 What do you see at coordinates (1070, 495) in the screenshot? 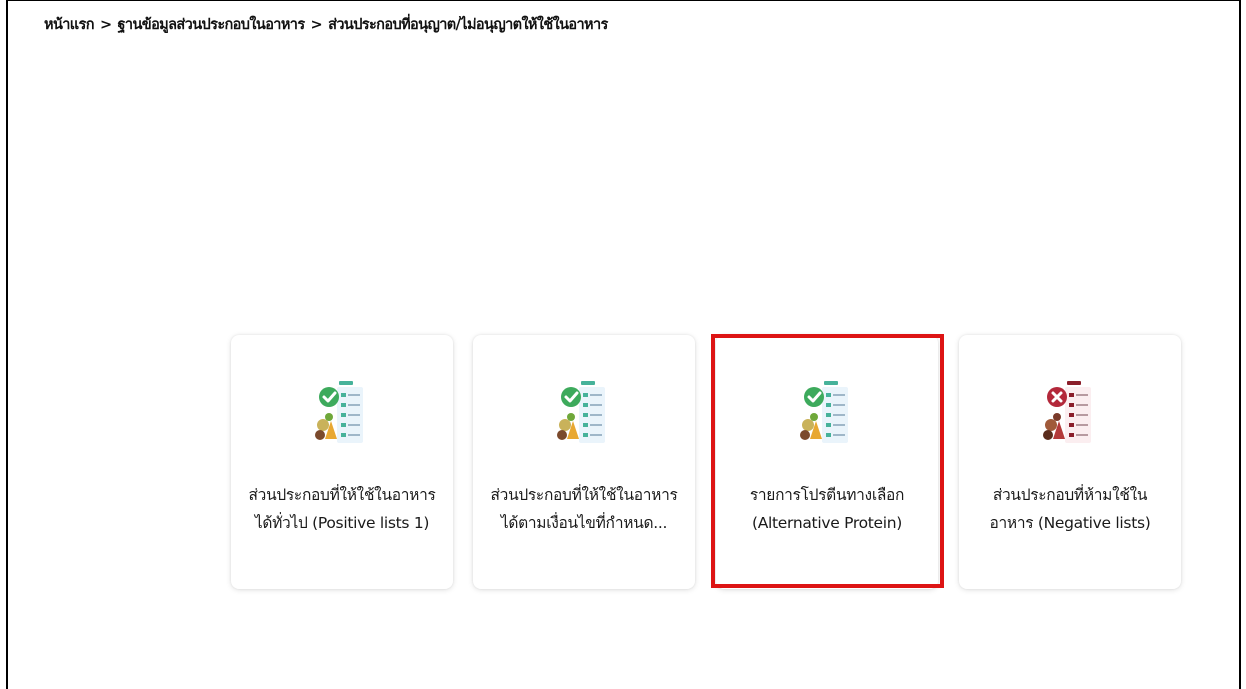
I see `card-label-line1: ส่วนประกอบที่ห้ามใช้ใน` at bounding box center [1070, 495].